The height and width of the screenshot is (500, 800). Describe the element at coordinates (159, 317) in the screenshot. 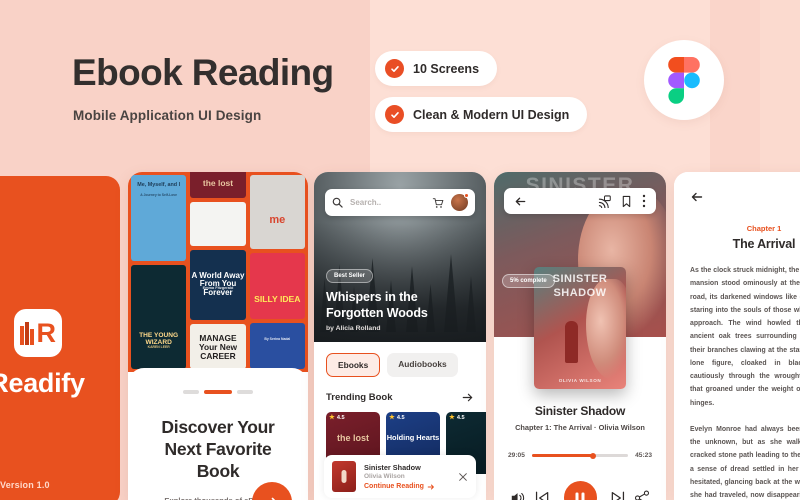

I see `book-cover: THE YOUNG WIZARD KAREN LEER` at that location.